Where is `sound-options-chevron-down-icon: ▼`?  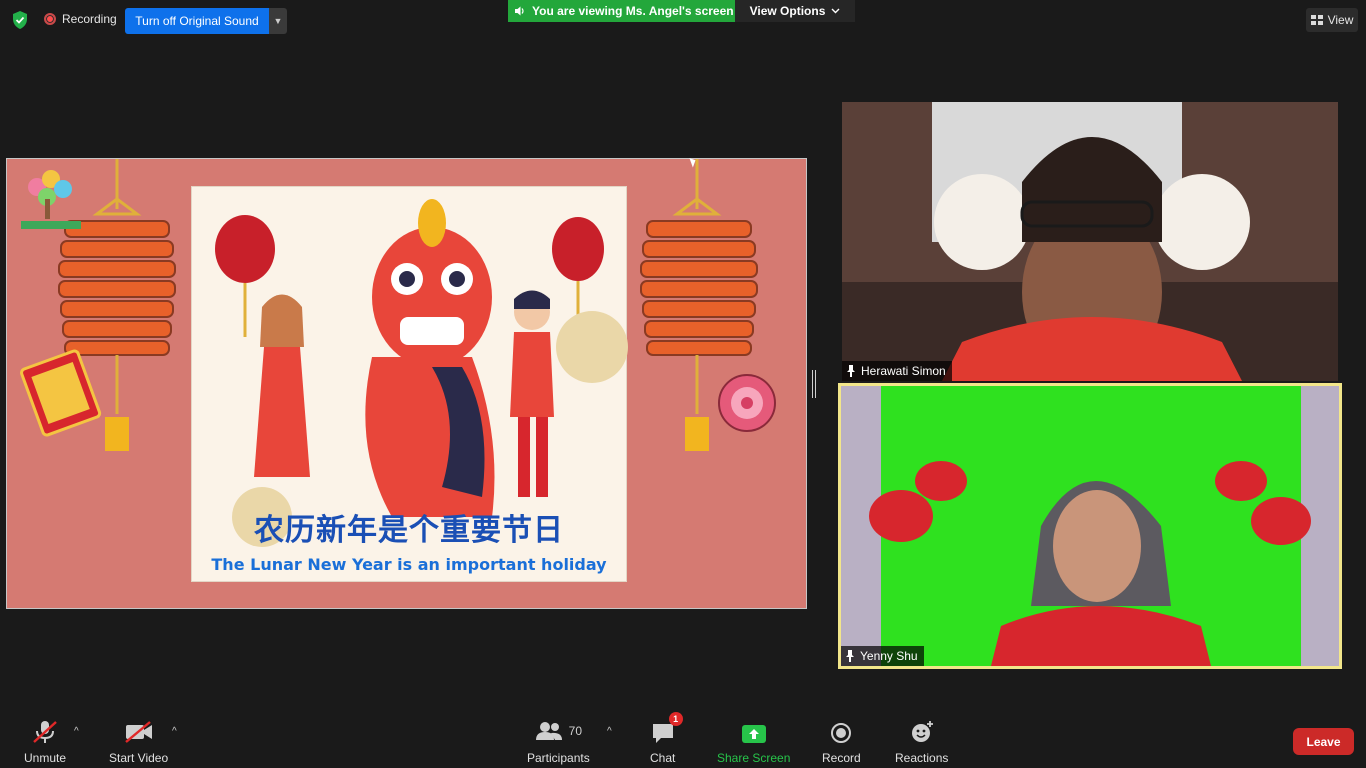
sound-options-chevron-down-icon: ▼ is located at coordinates (278, 21).